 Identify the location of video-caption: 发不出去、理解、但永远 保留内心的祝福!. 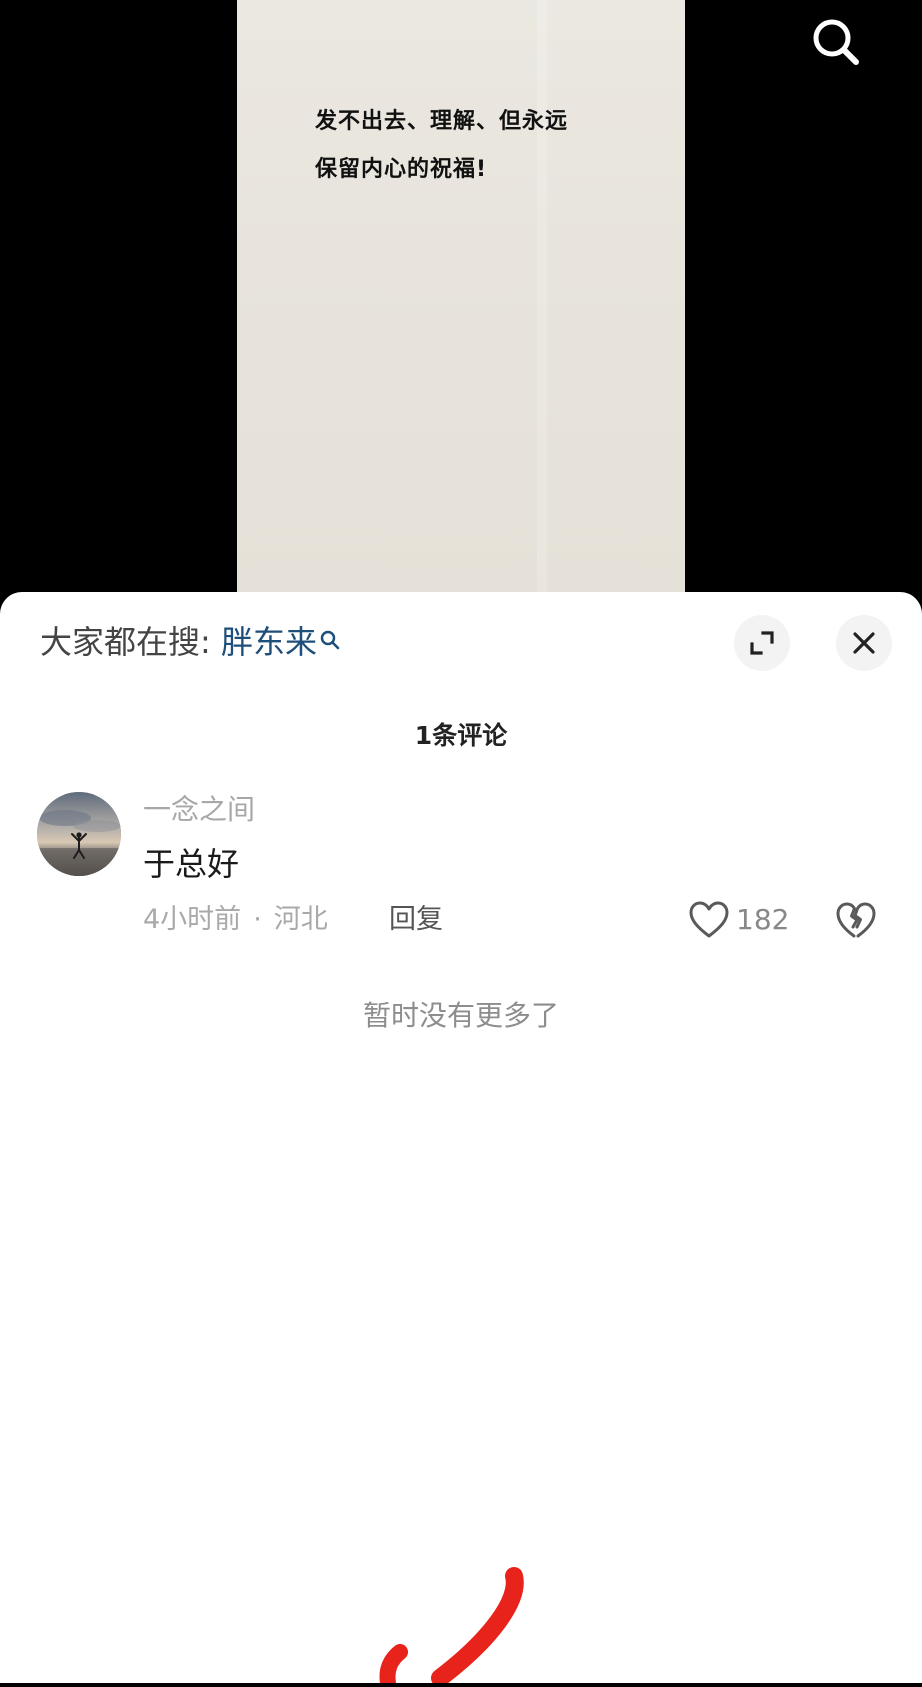
(442, 145).